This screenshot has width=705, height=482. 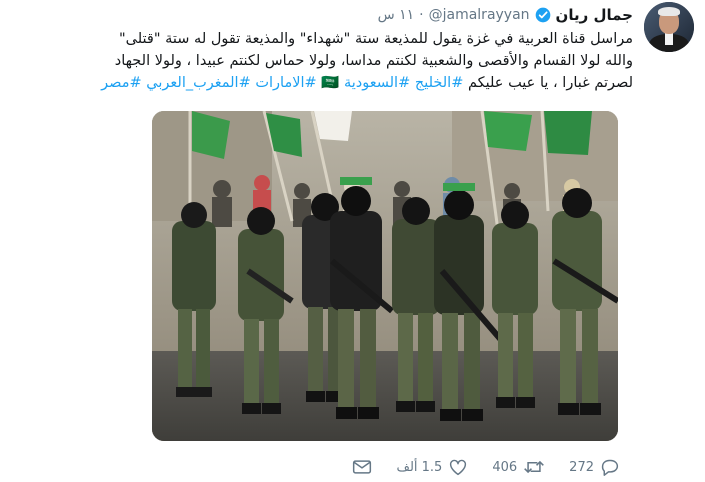 I want to click on direct-message-button, so click(x=362, y=467).